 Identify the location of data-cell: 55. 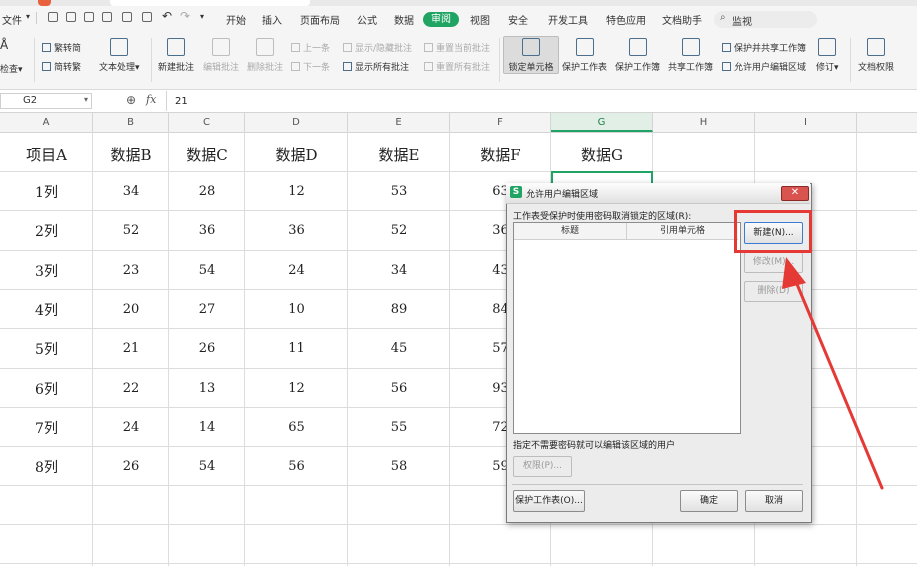
(399, 427).